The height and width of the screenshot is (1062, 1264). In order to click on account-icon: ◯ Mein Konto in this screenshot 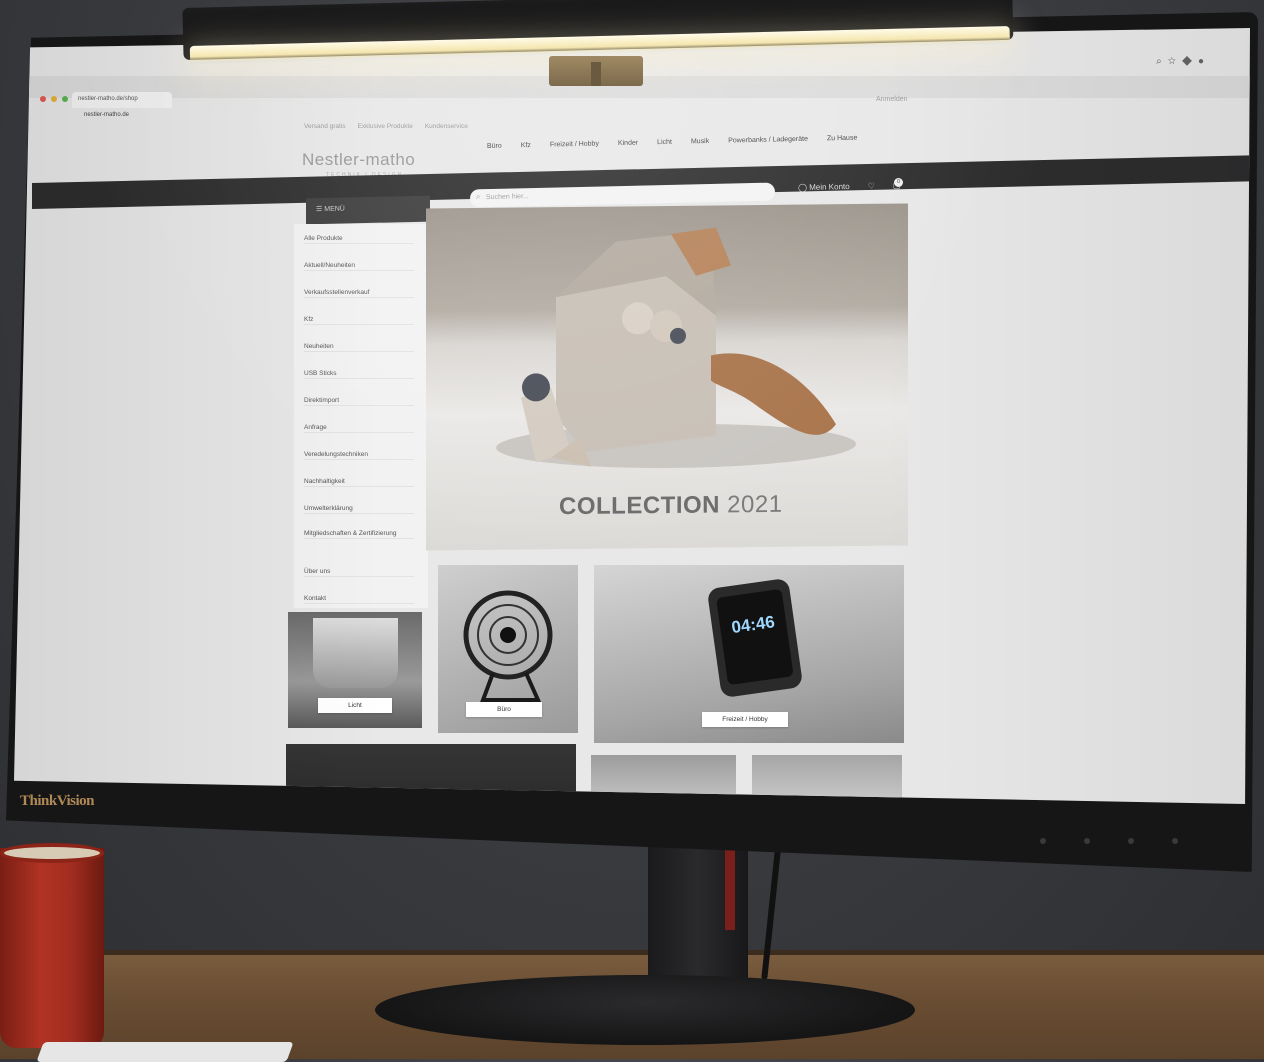, I will do `click(823, 187)`.